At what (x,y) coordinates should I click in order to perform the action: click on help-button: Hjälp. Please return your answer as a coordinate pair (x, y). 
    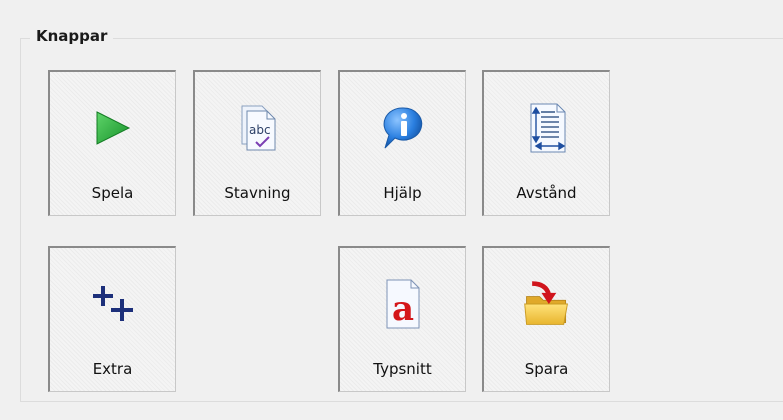
    Looking at the image, I should click on (402, 143).